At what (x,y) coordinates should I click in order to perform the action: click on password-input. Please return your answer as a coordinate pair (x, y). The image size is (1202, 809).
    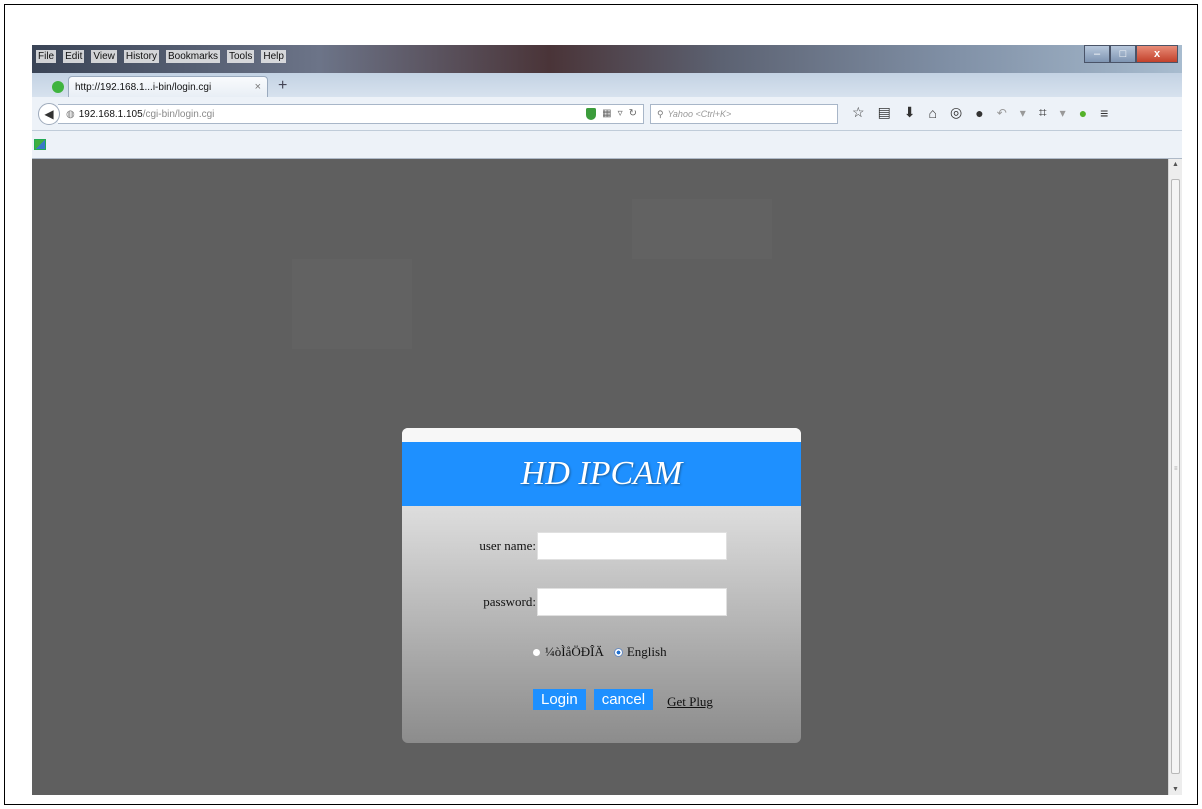
    Looking at the image, I should click on (632, 602).